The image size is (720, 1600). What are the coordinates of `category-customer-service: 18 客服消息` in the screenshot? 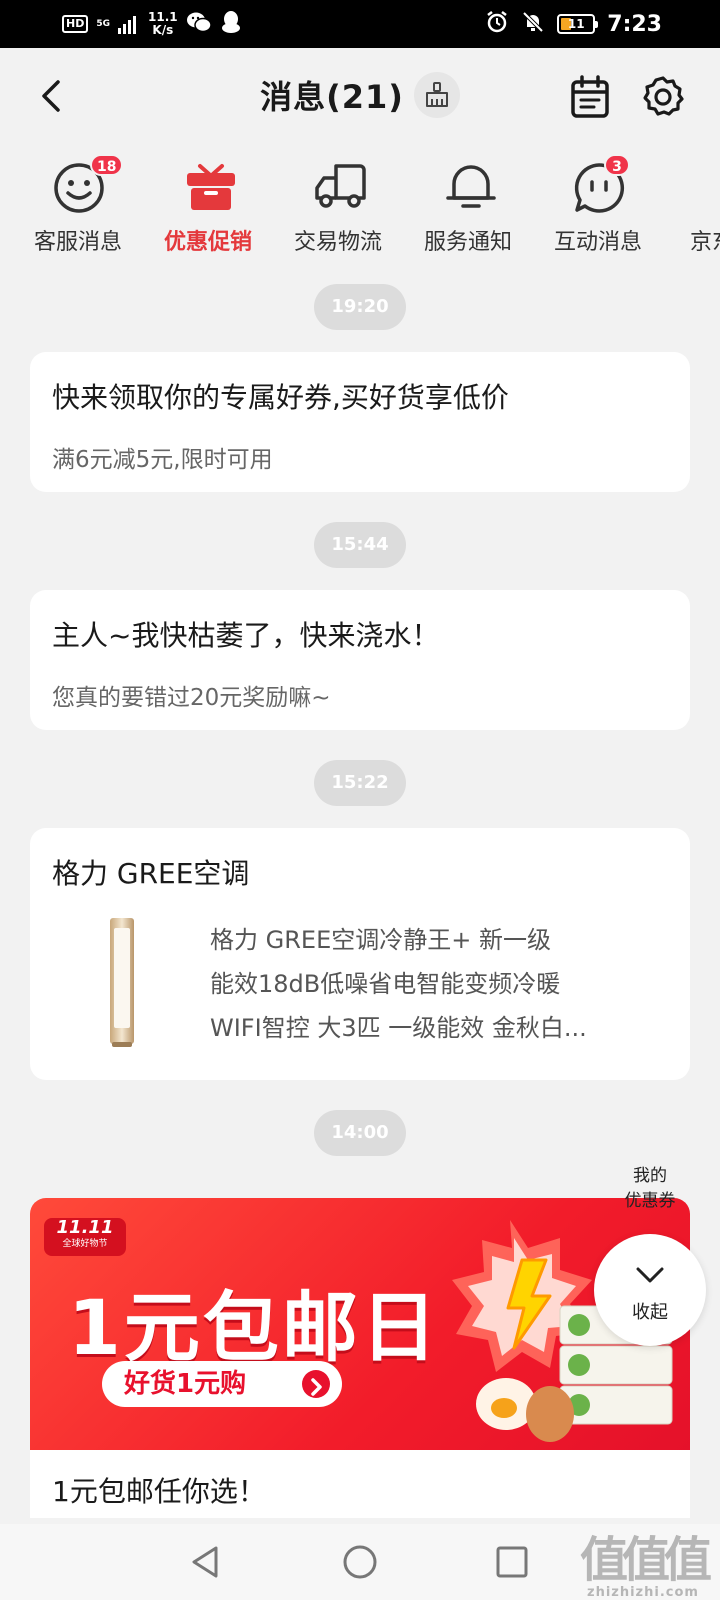 It's located at (78, 207).